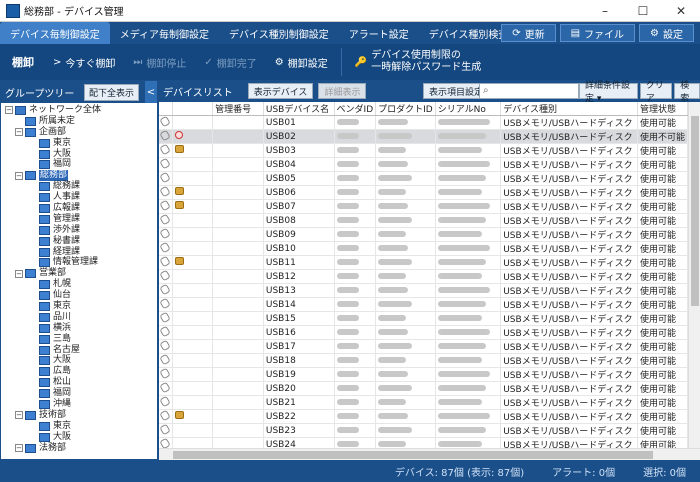 This screenshot has width=700, height=482. I want to click on tree-node: 松山, so click(80, 382).